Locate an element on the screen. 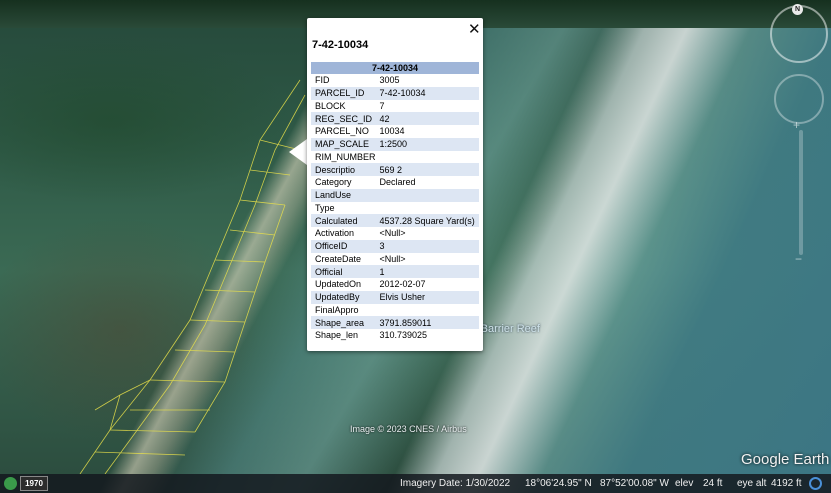 This screenshot has height=493, width=831. table-row: RIM_NUMBER is located at coordinates (395, 157).